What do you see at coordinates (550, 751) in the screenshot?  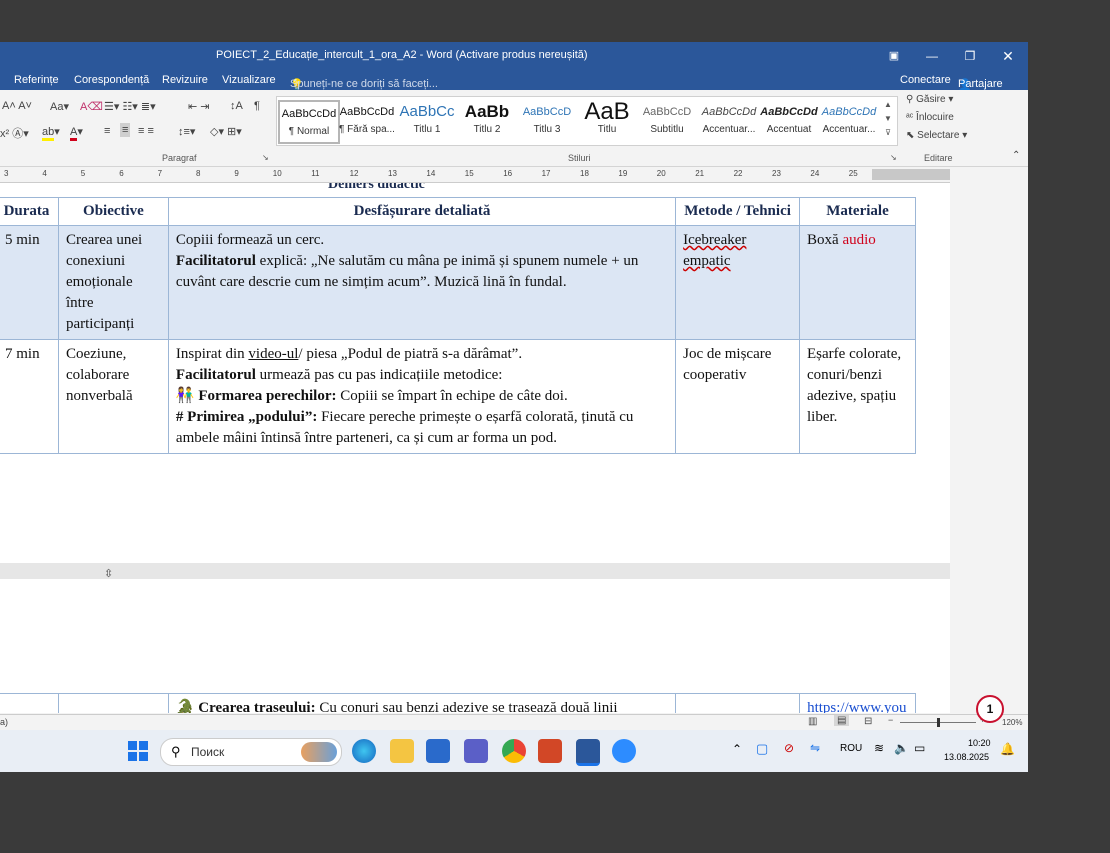 I see `powerpoint-icon` at bounding box center [550, 751].